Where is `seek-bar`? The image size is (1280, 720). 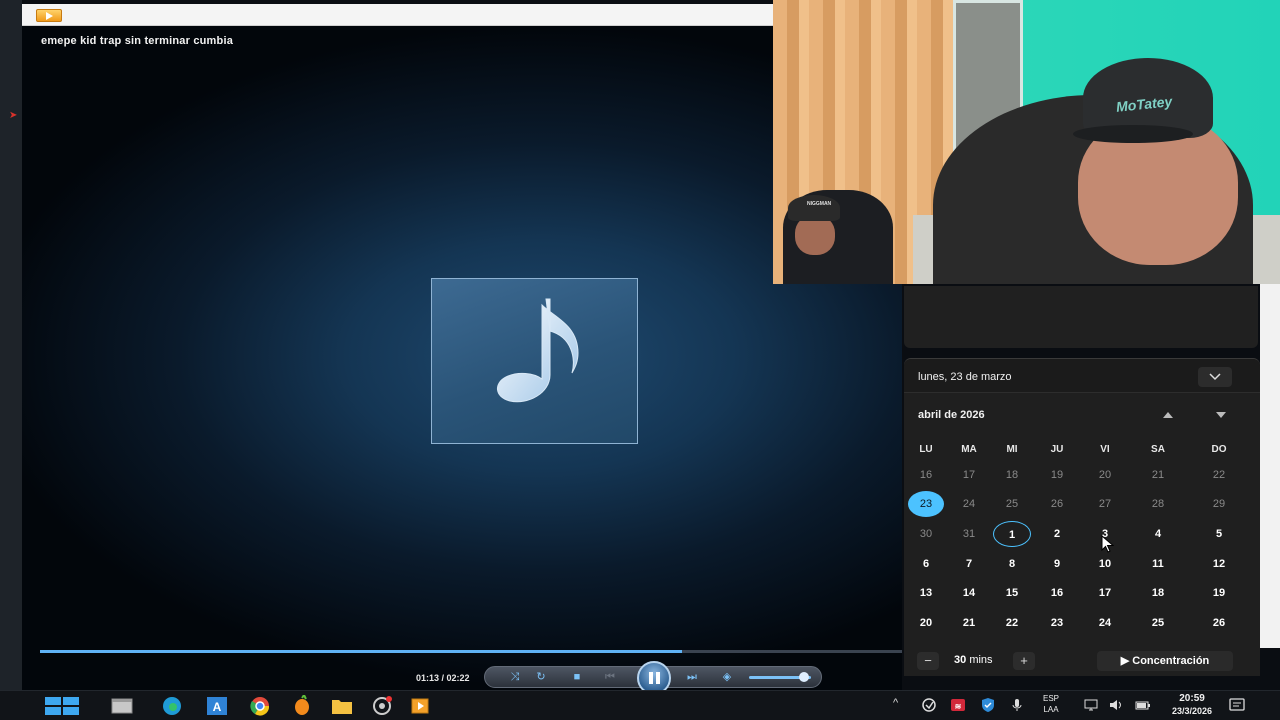
seek-bar is located at coordinates (471, 651).